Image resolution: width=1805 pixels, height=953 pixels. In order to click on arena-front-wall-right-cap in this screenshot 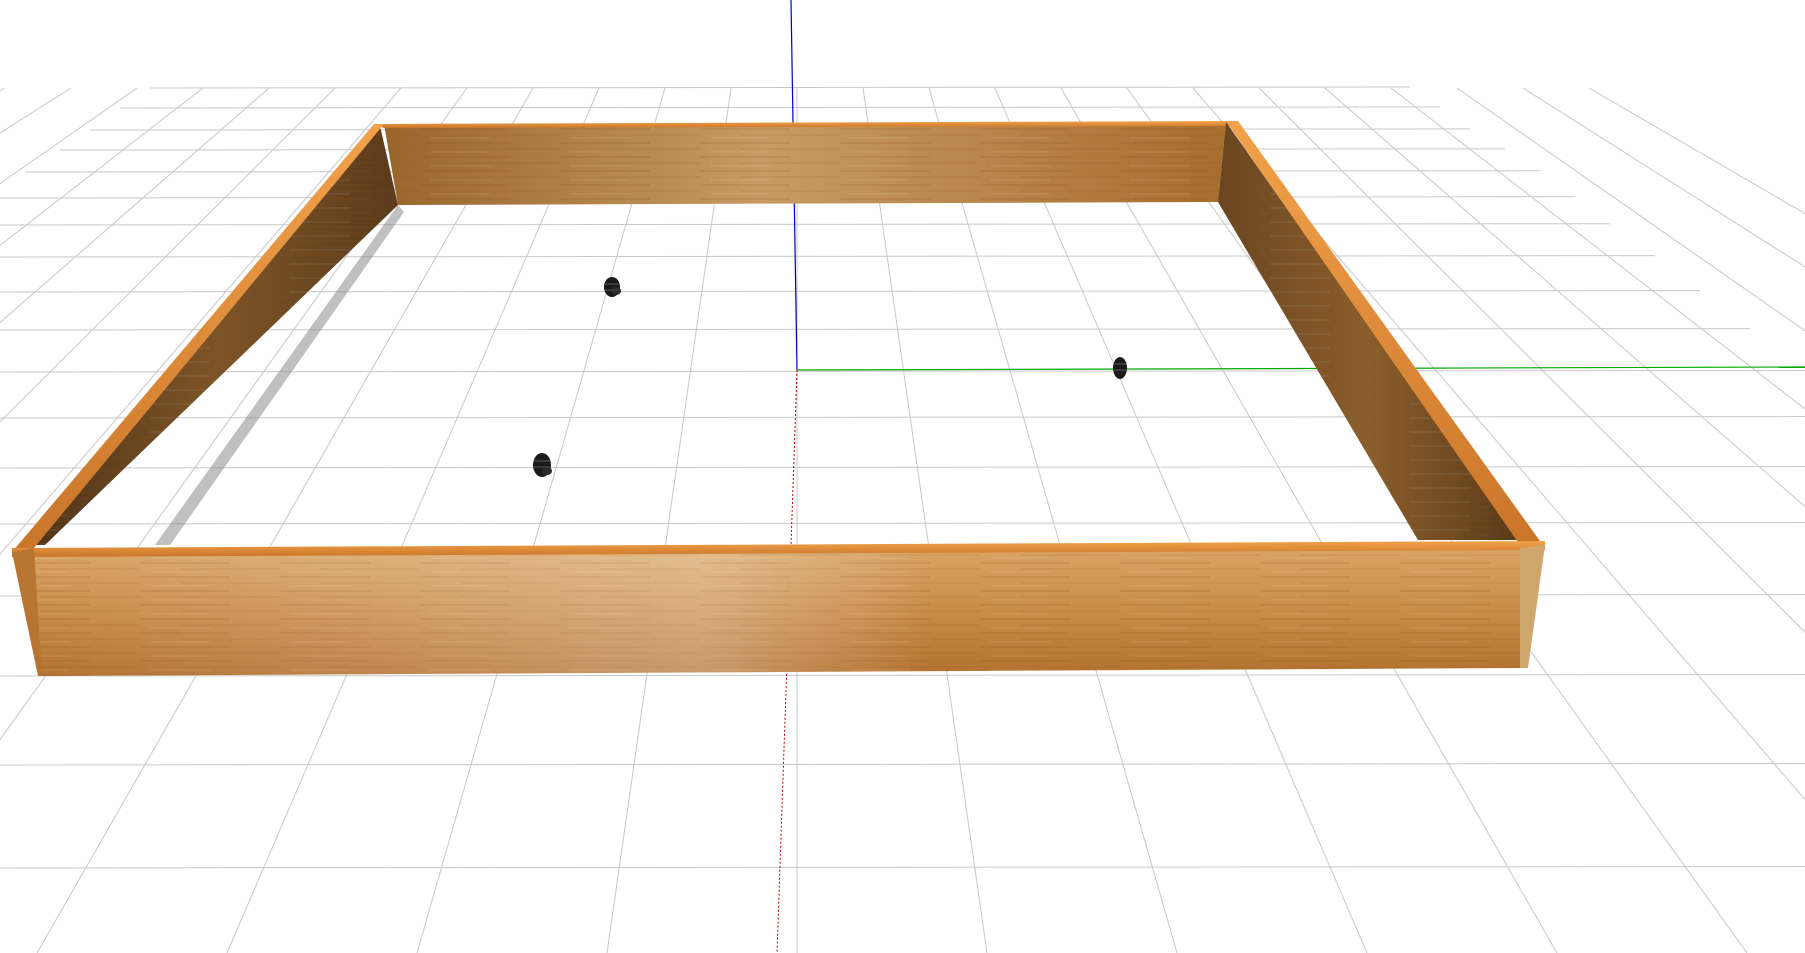, I will do `click(1532, 606)`.